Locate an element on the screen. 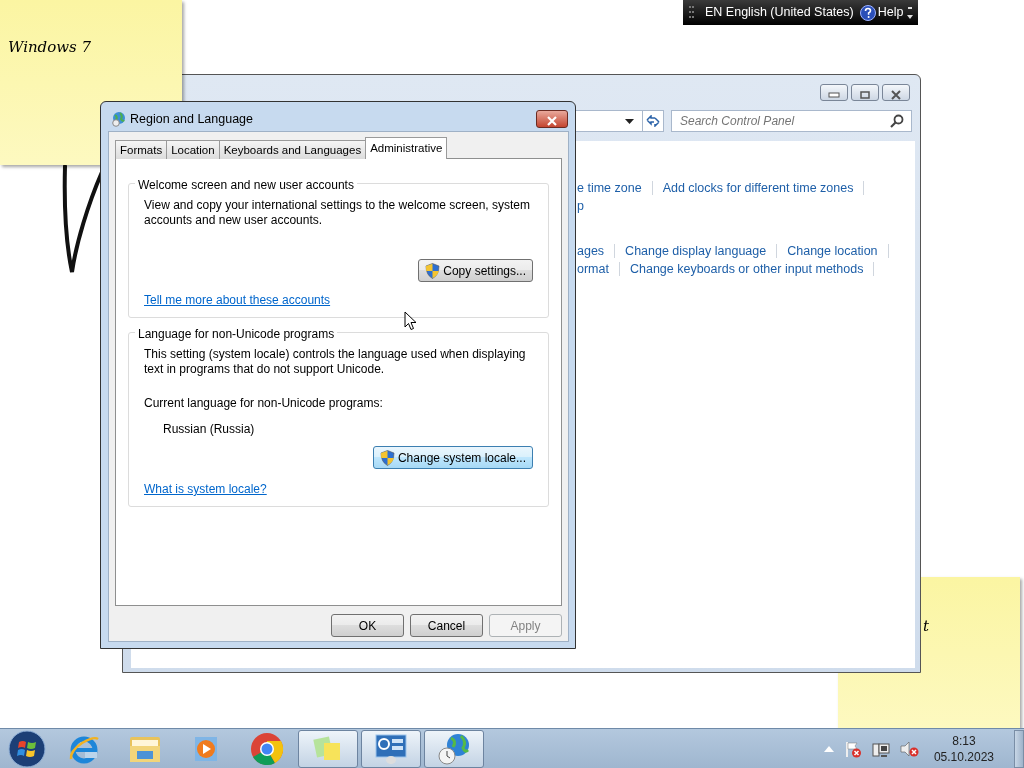 Image resolution: width=1024 pixels, height=768 pixels. flag-icon is located at coordinates (852, 748).